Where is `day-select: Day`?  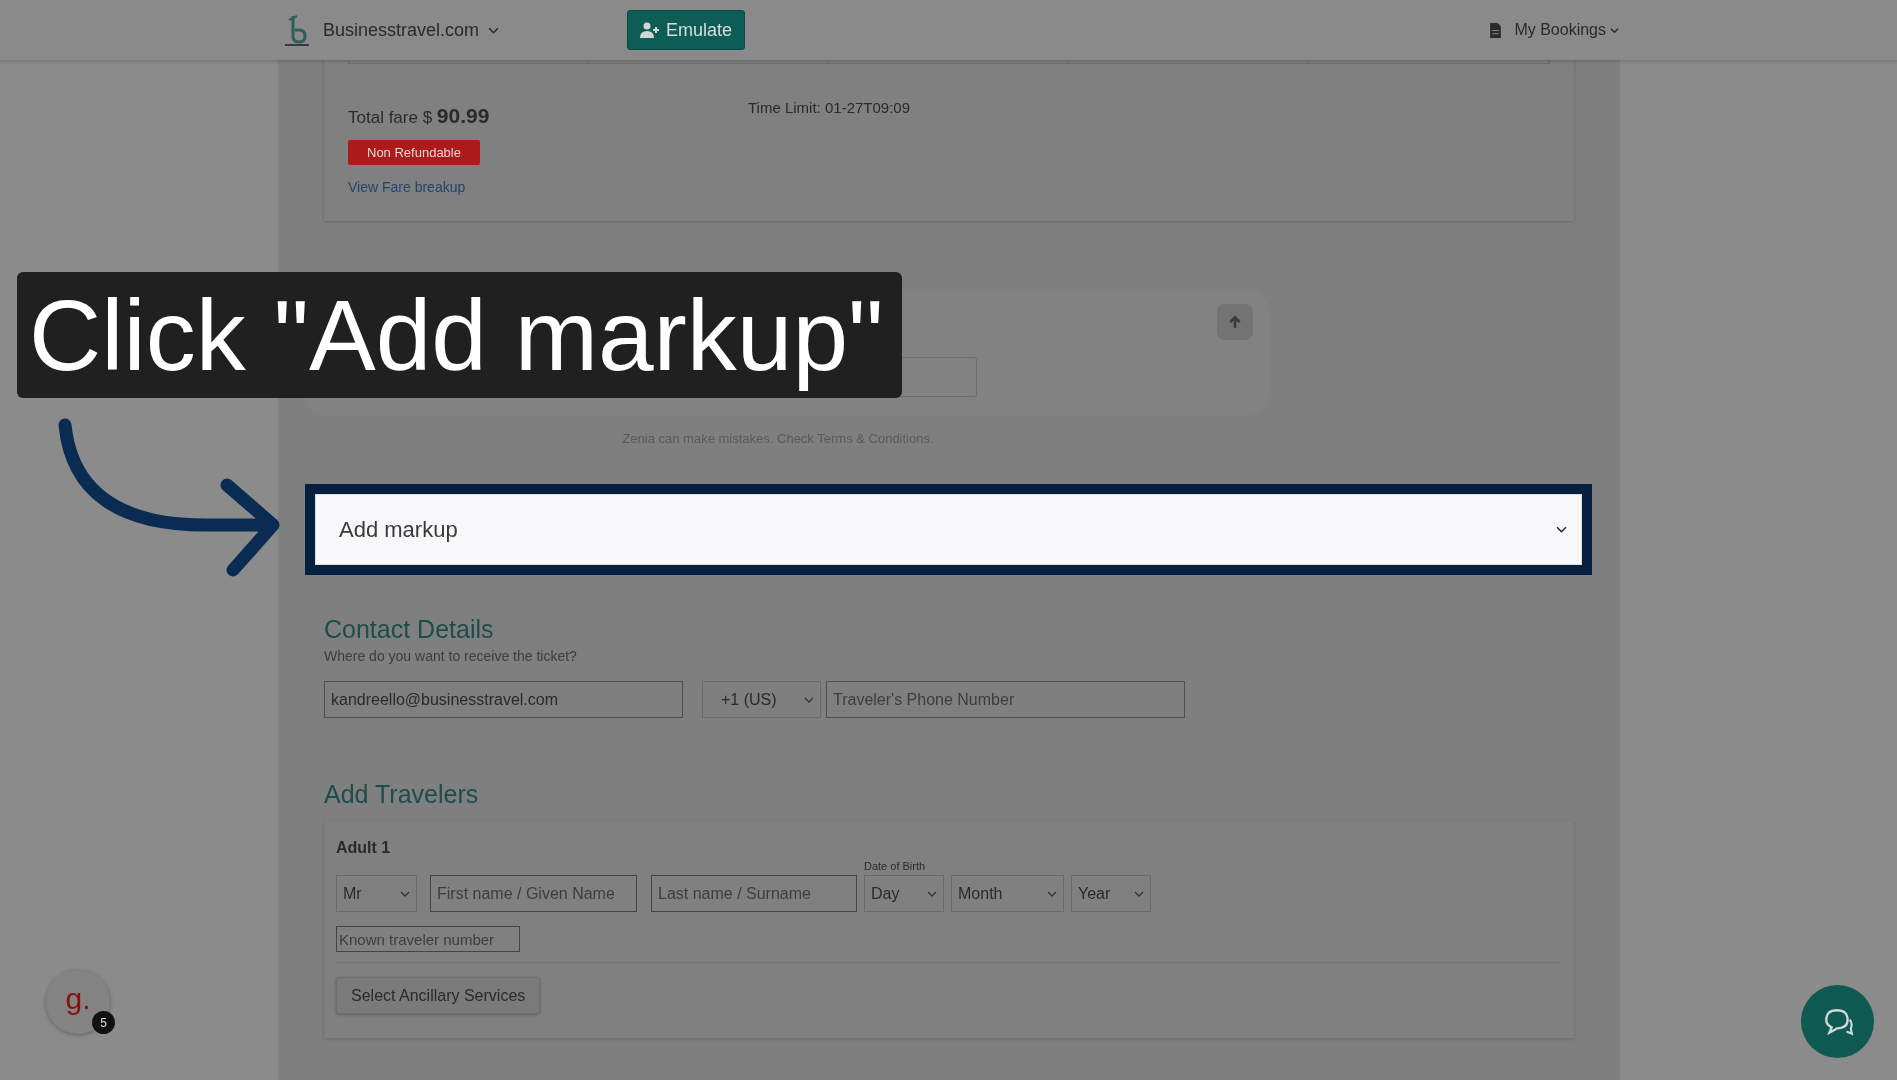
day-select: Day is located at coordinates (904, 893).